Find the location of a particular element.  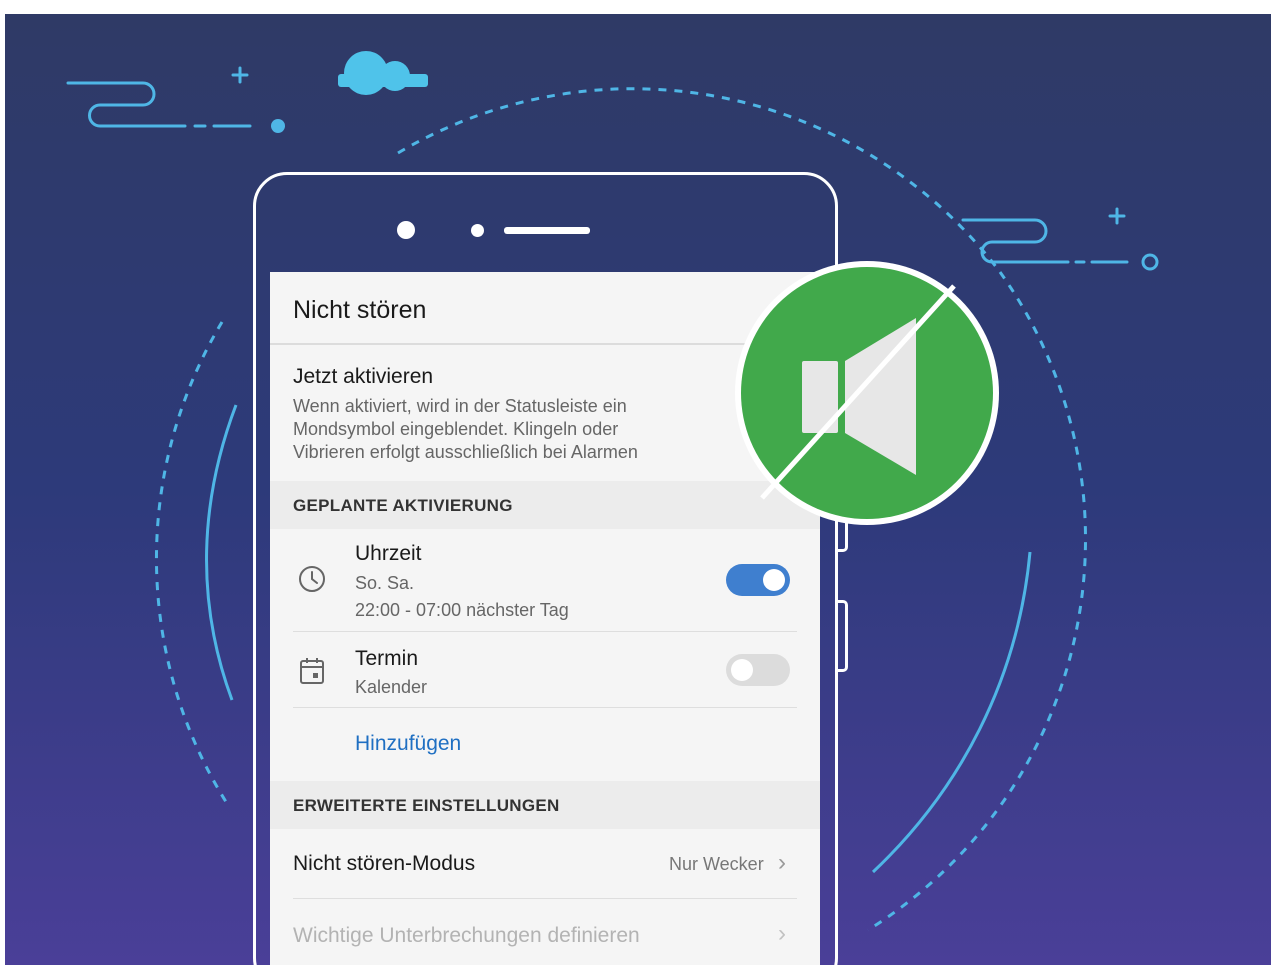

calendar-icon is located at coordinates (312, 671).